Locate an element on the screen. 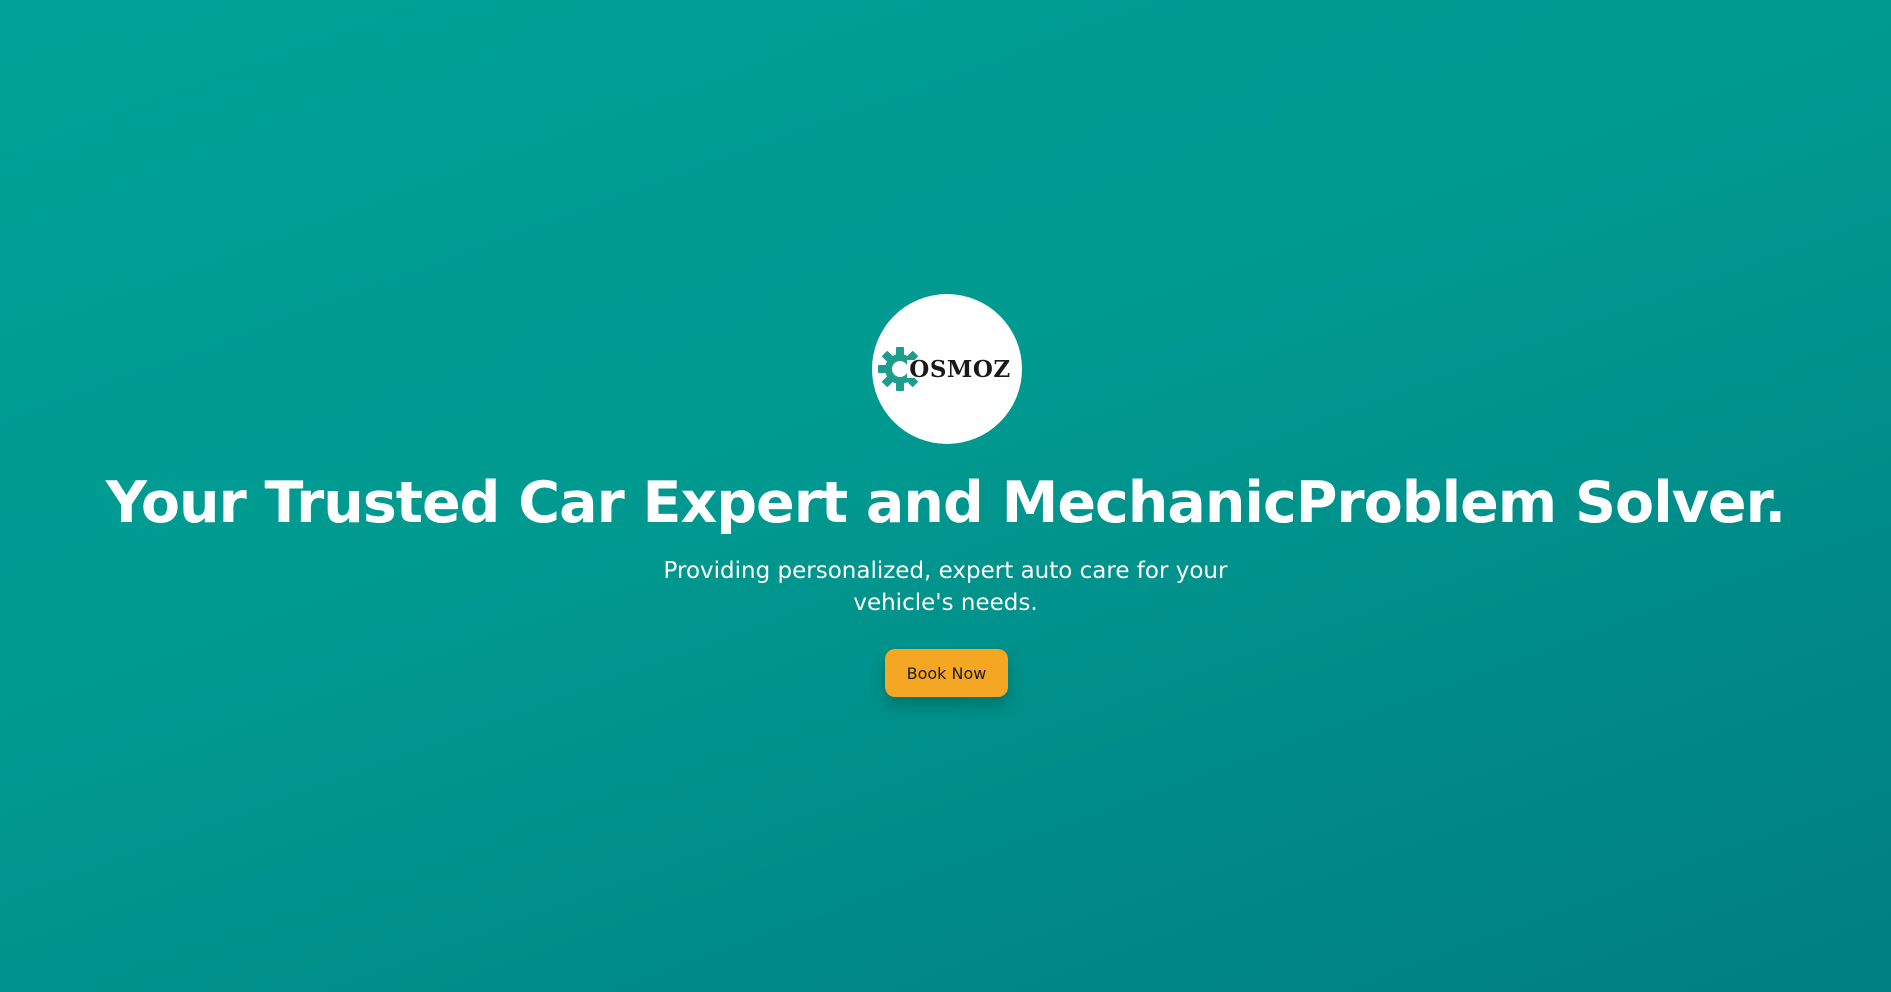 Image resolution: width=1891 pixels, height=992 pixels. logo-text: OSMOZ is located at coordinates (960, 369).